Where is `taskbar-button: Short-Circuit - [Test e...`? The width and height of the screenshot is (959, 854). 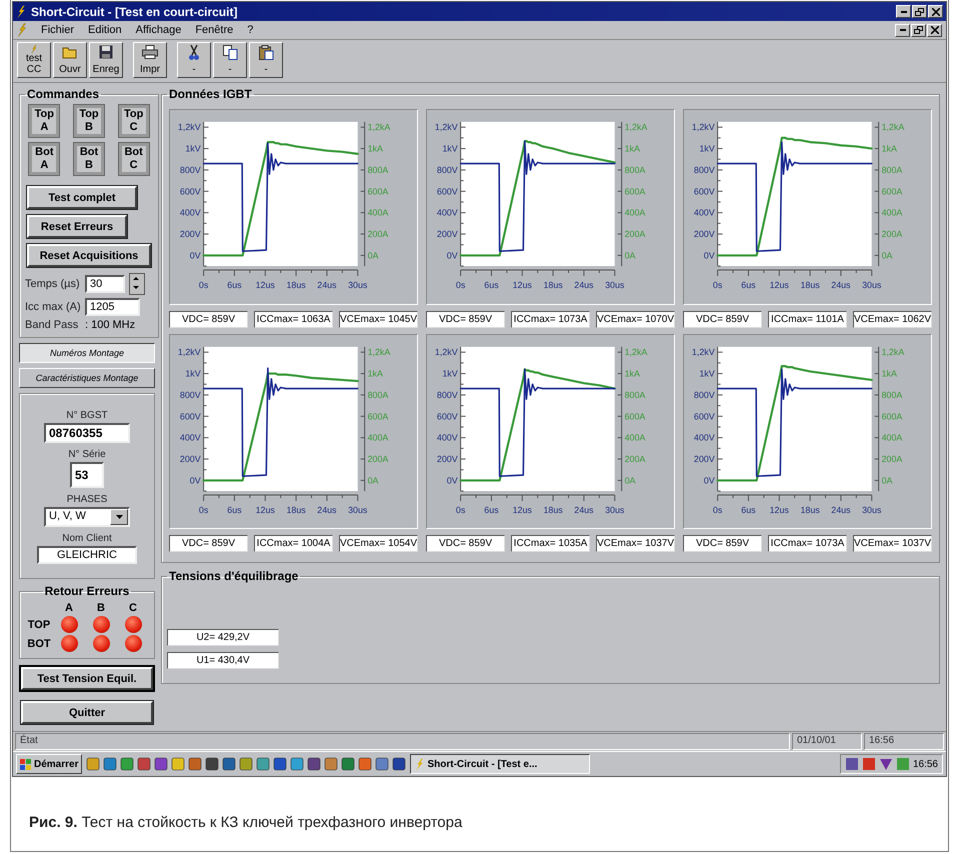 taskbar-button: Short-Circuit - [Test e... is located at coordinates (500, 764).